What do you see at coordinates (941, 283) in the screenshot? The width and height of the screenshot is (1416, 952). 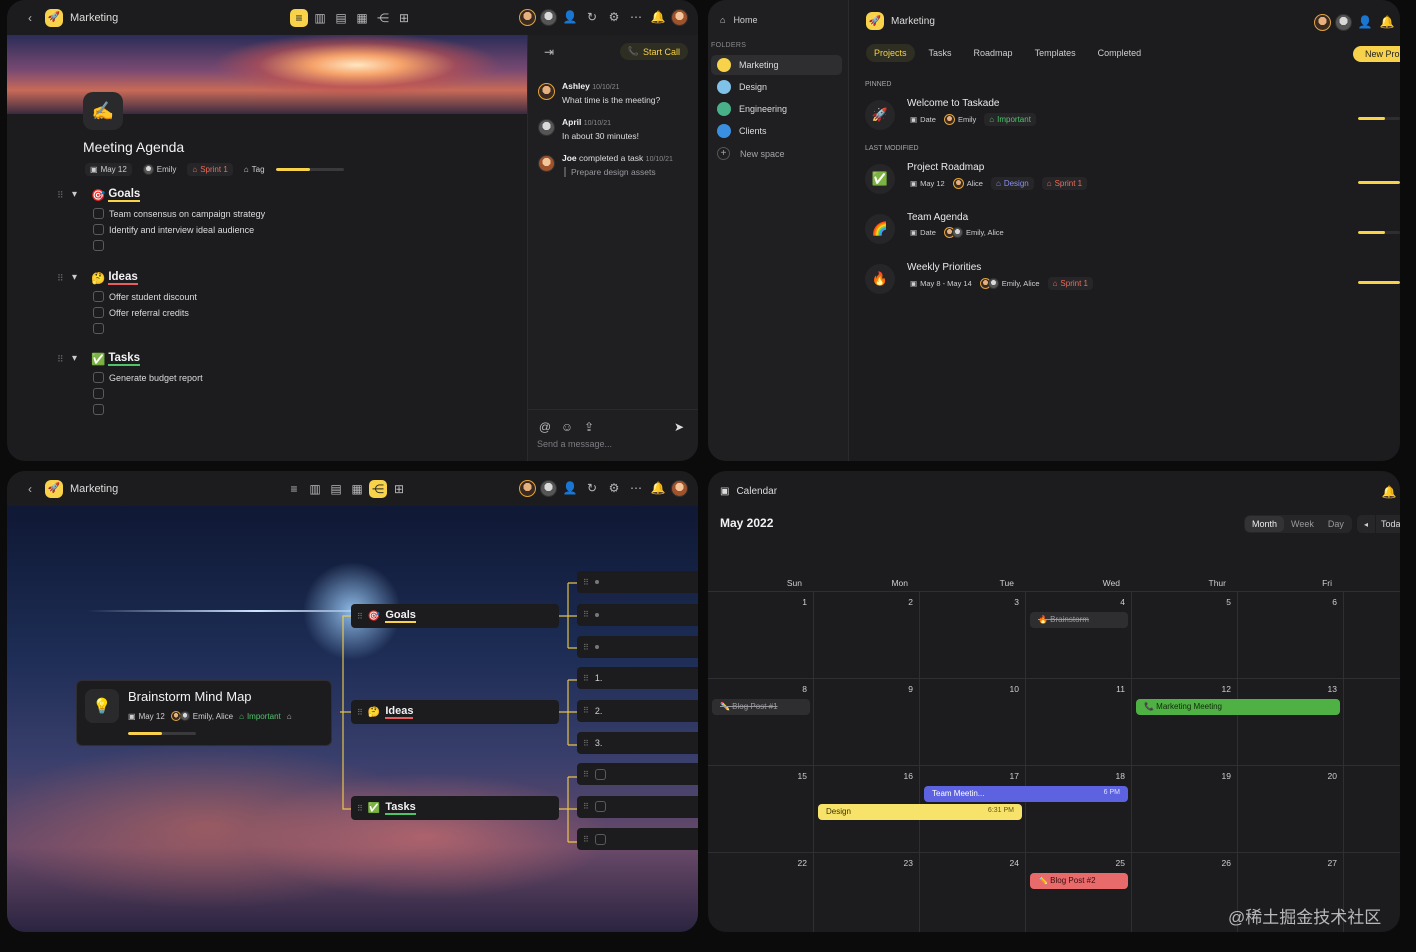 I see `date-chip: ▣ May 8 - May 14` at bounding box center [941, 283].